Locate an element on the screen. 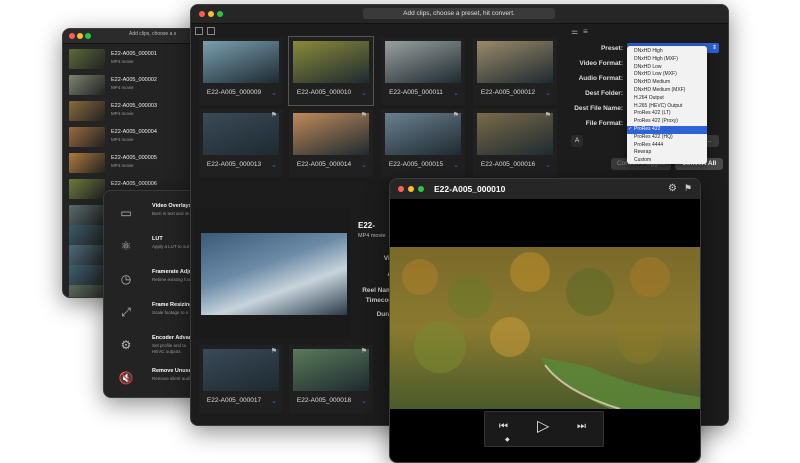  list-item: E22-A005_000004 MP4 movie is located at coordinates (133, 137).